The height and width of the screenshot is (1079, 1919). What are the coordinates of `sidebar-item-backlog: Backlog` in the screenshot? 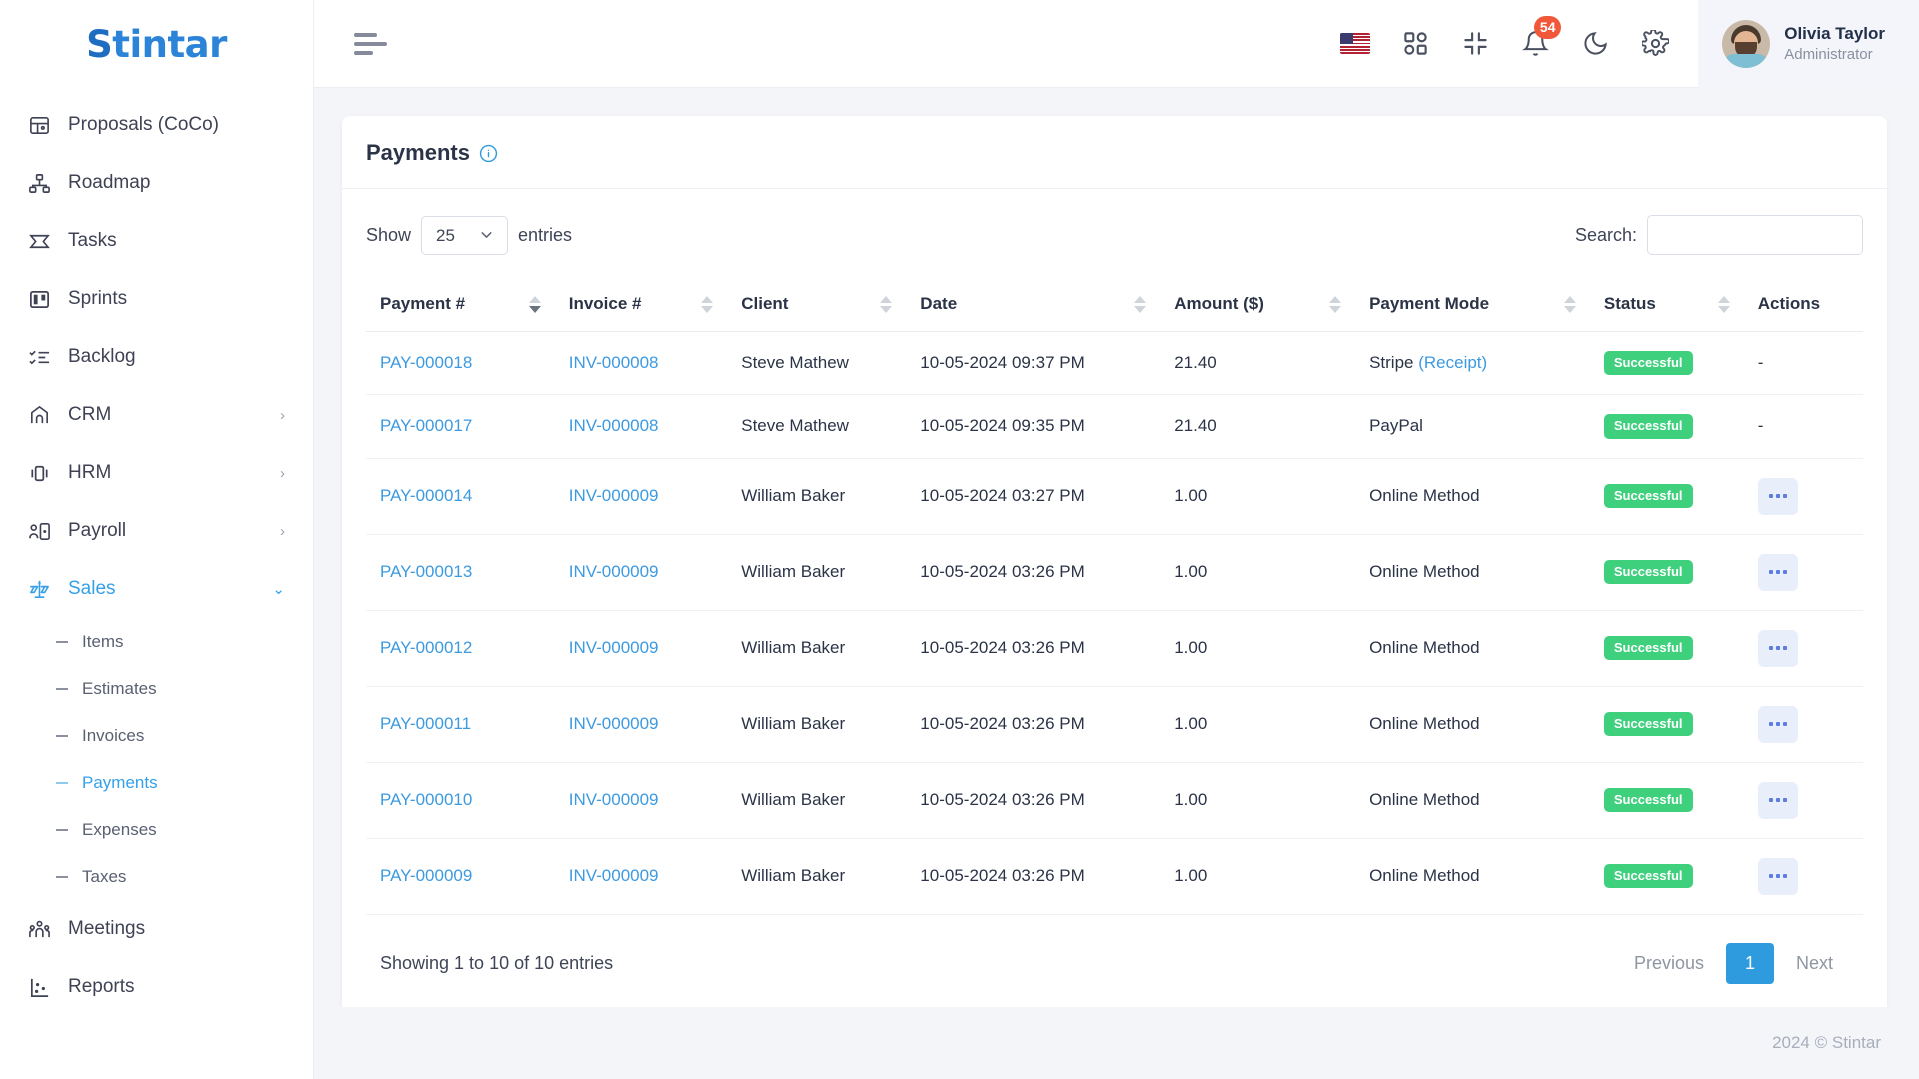 It's located at (156, 357).